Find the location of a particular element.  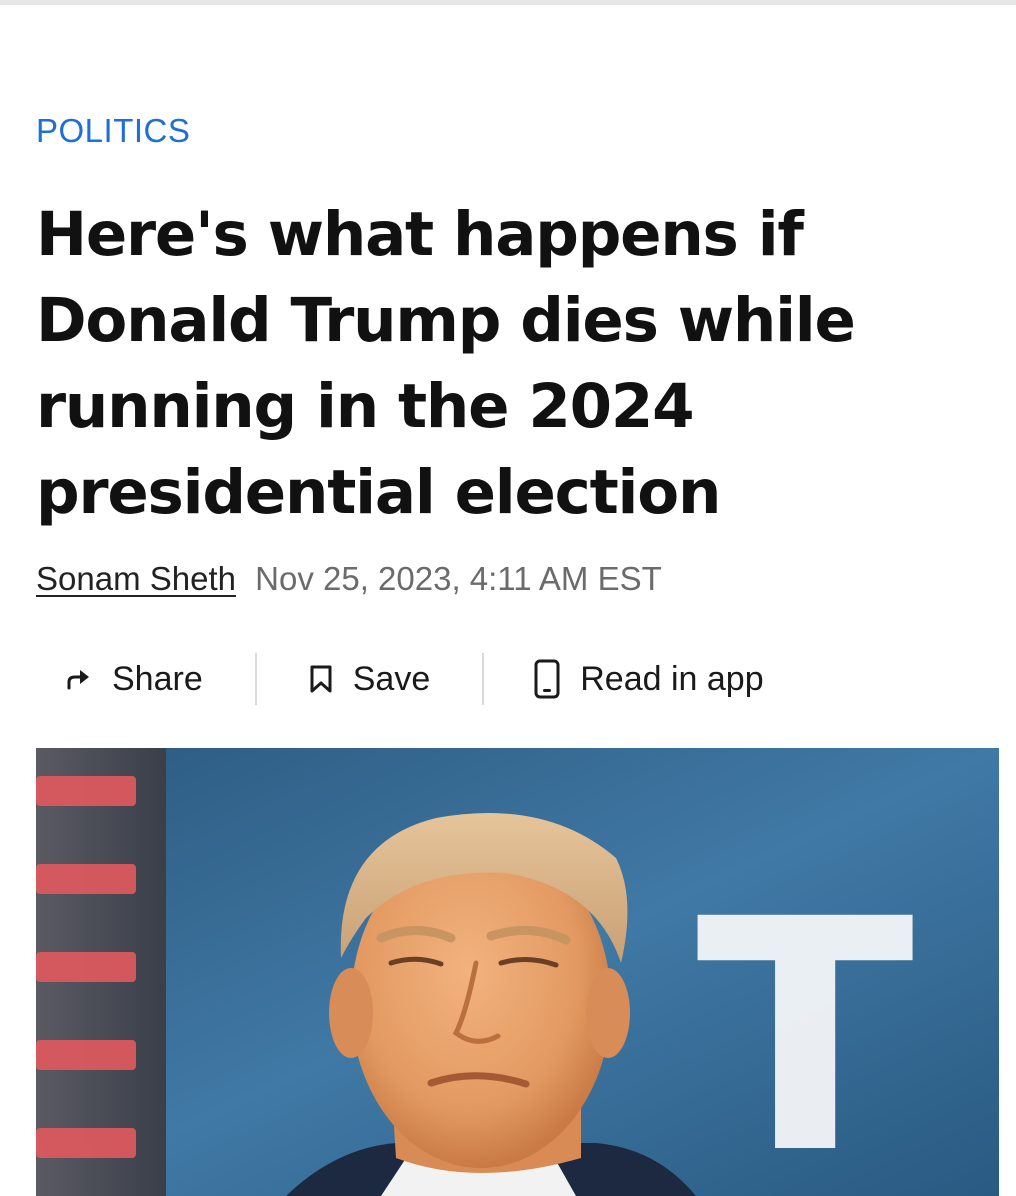

author-link: Sonam Sheth is located at coordinates (136, 578).